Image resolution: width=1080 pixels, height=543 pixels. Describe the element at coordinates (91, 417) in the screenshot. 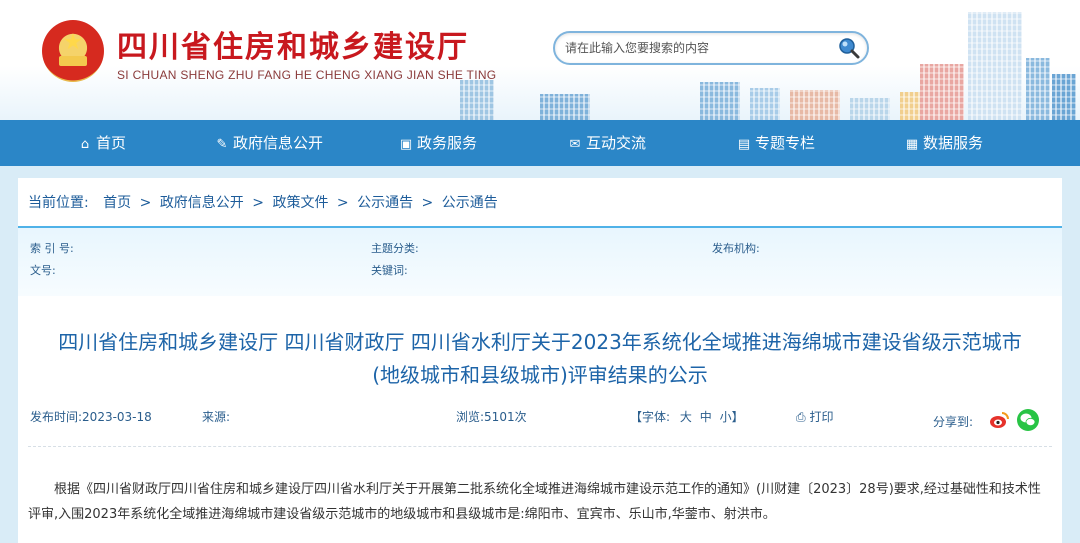

I see `publish-time: 发布时间:2023-03-18` at that location.